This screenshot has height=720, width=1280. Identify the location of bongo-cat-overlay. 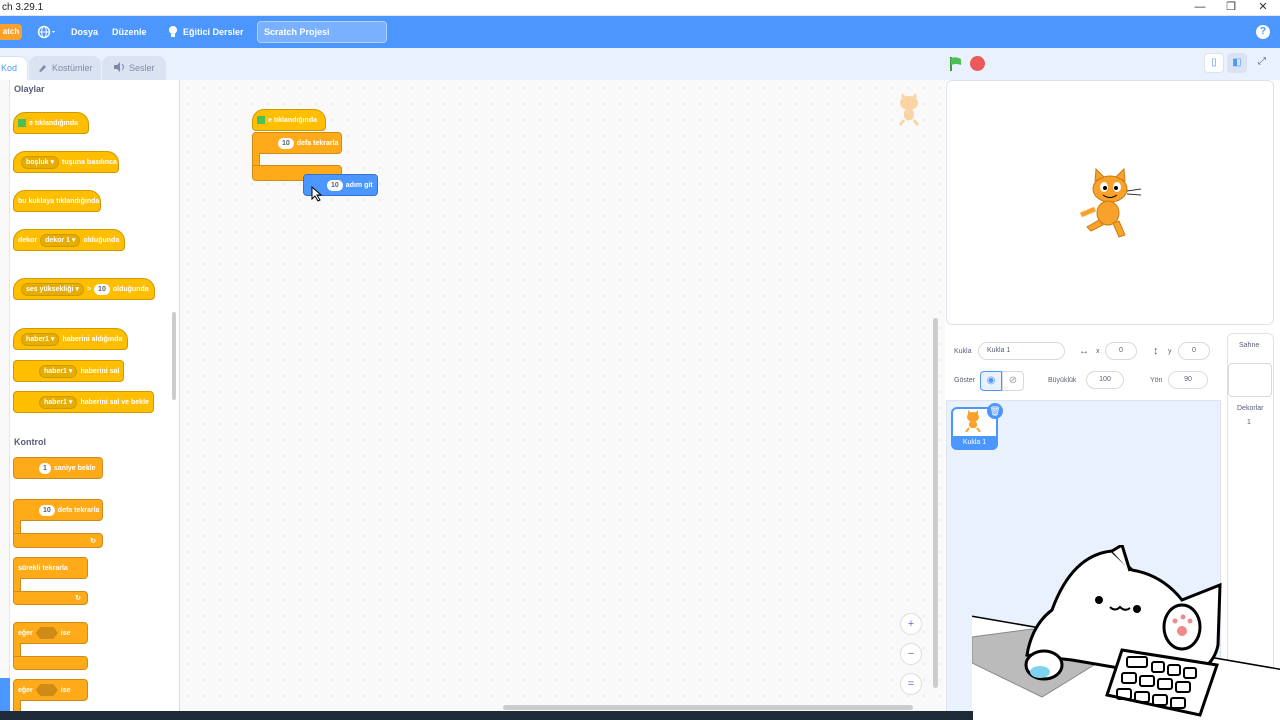
(1126, 632).